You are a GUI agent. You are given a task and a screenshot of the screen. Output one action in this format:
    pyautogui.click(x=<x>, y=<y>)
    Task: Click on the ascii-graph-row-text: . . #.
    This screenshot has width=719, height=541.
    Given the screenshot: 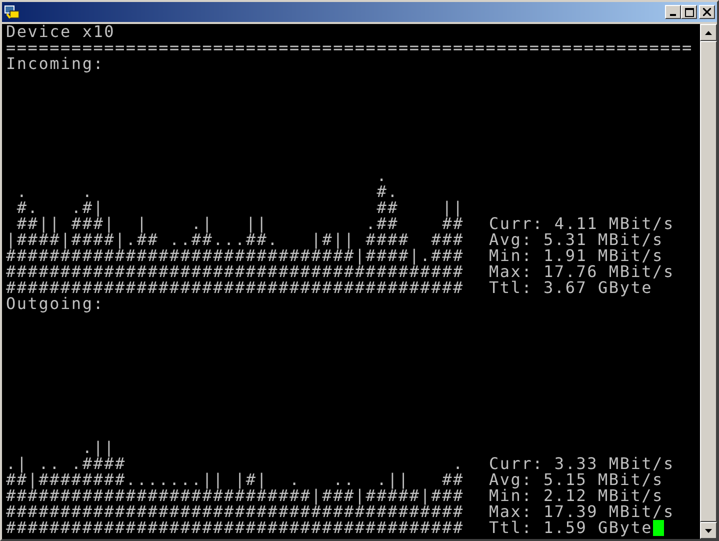 What is the action you would take?
    pyautogui.click(x=208, y=192)
    